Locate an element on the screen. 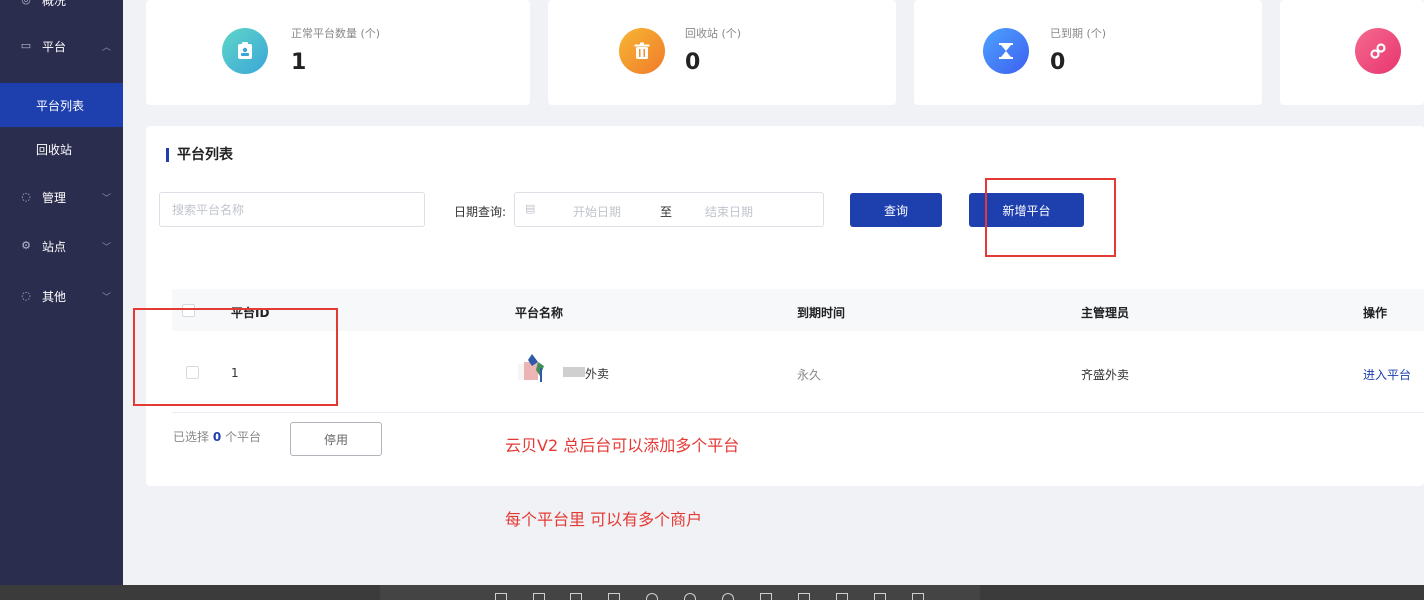 The height and width of the screenshot is (600, 1424). search-input is located at coordinates (292, 209).